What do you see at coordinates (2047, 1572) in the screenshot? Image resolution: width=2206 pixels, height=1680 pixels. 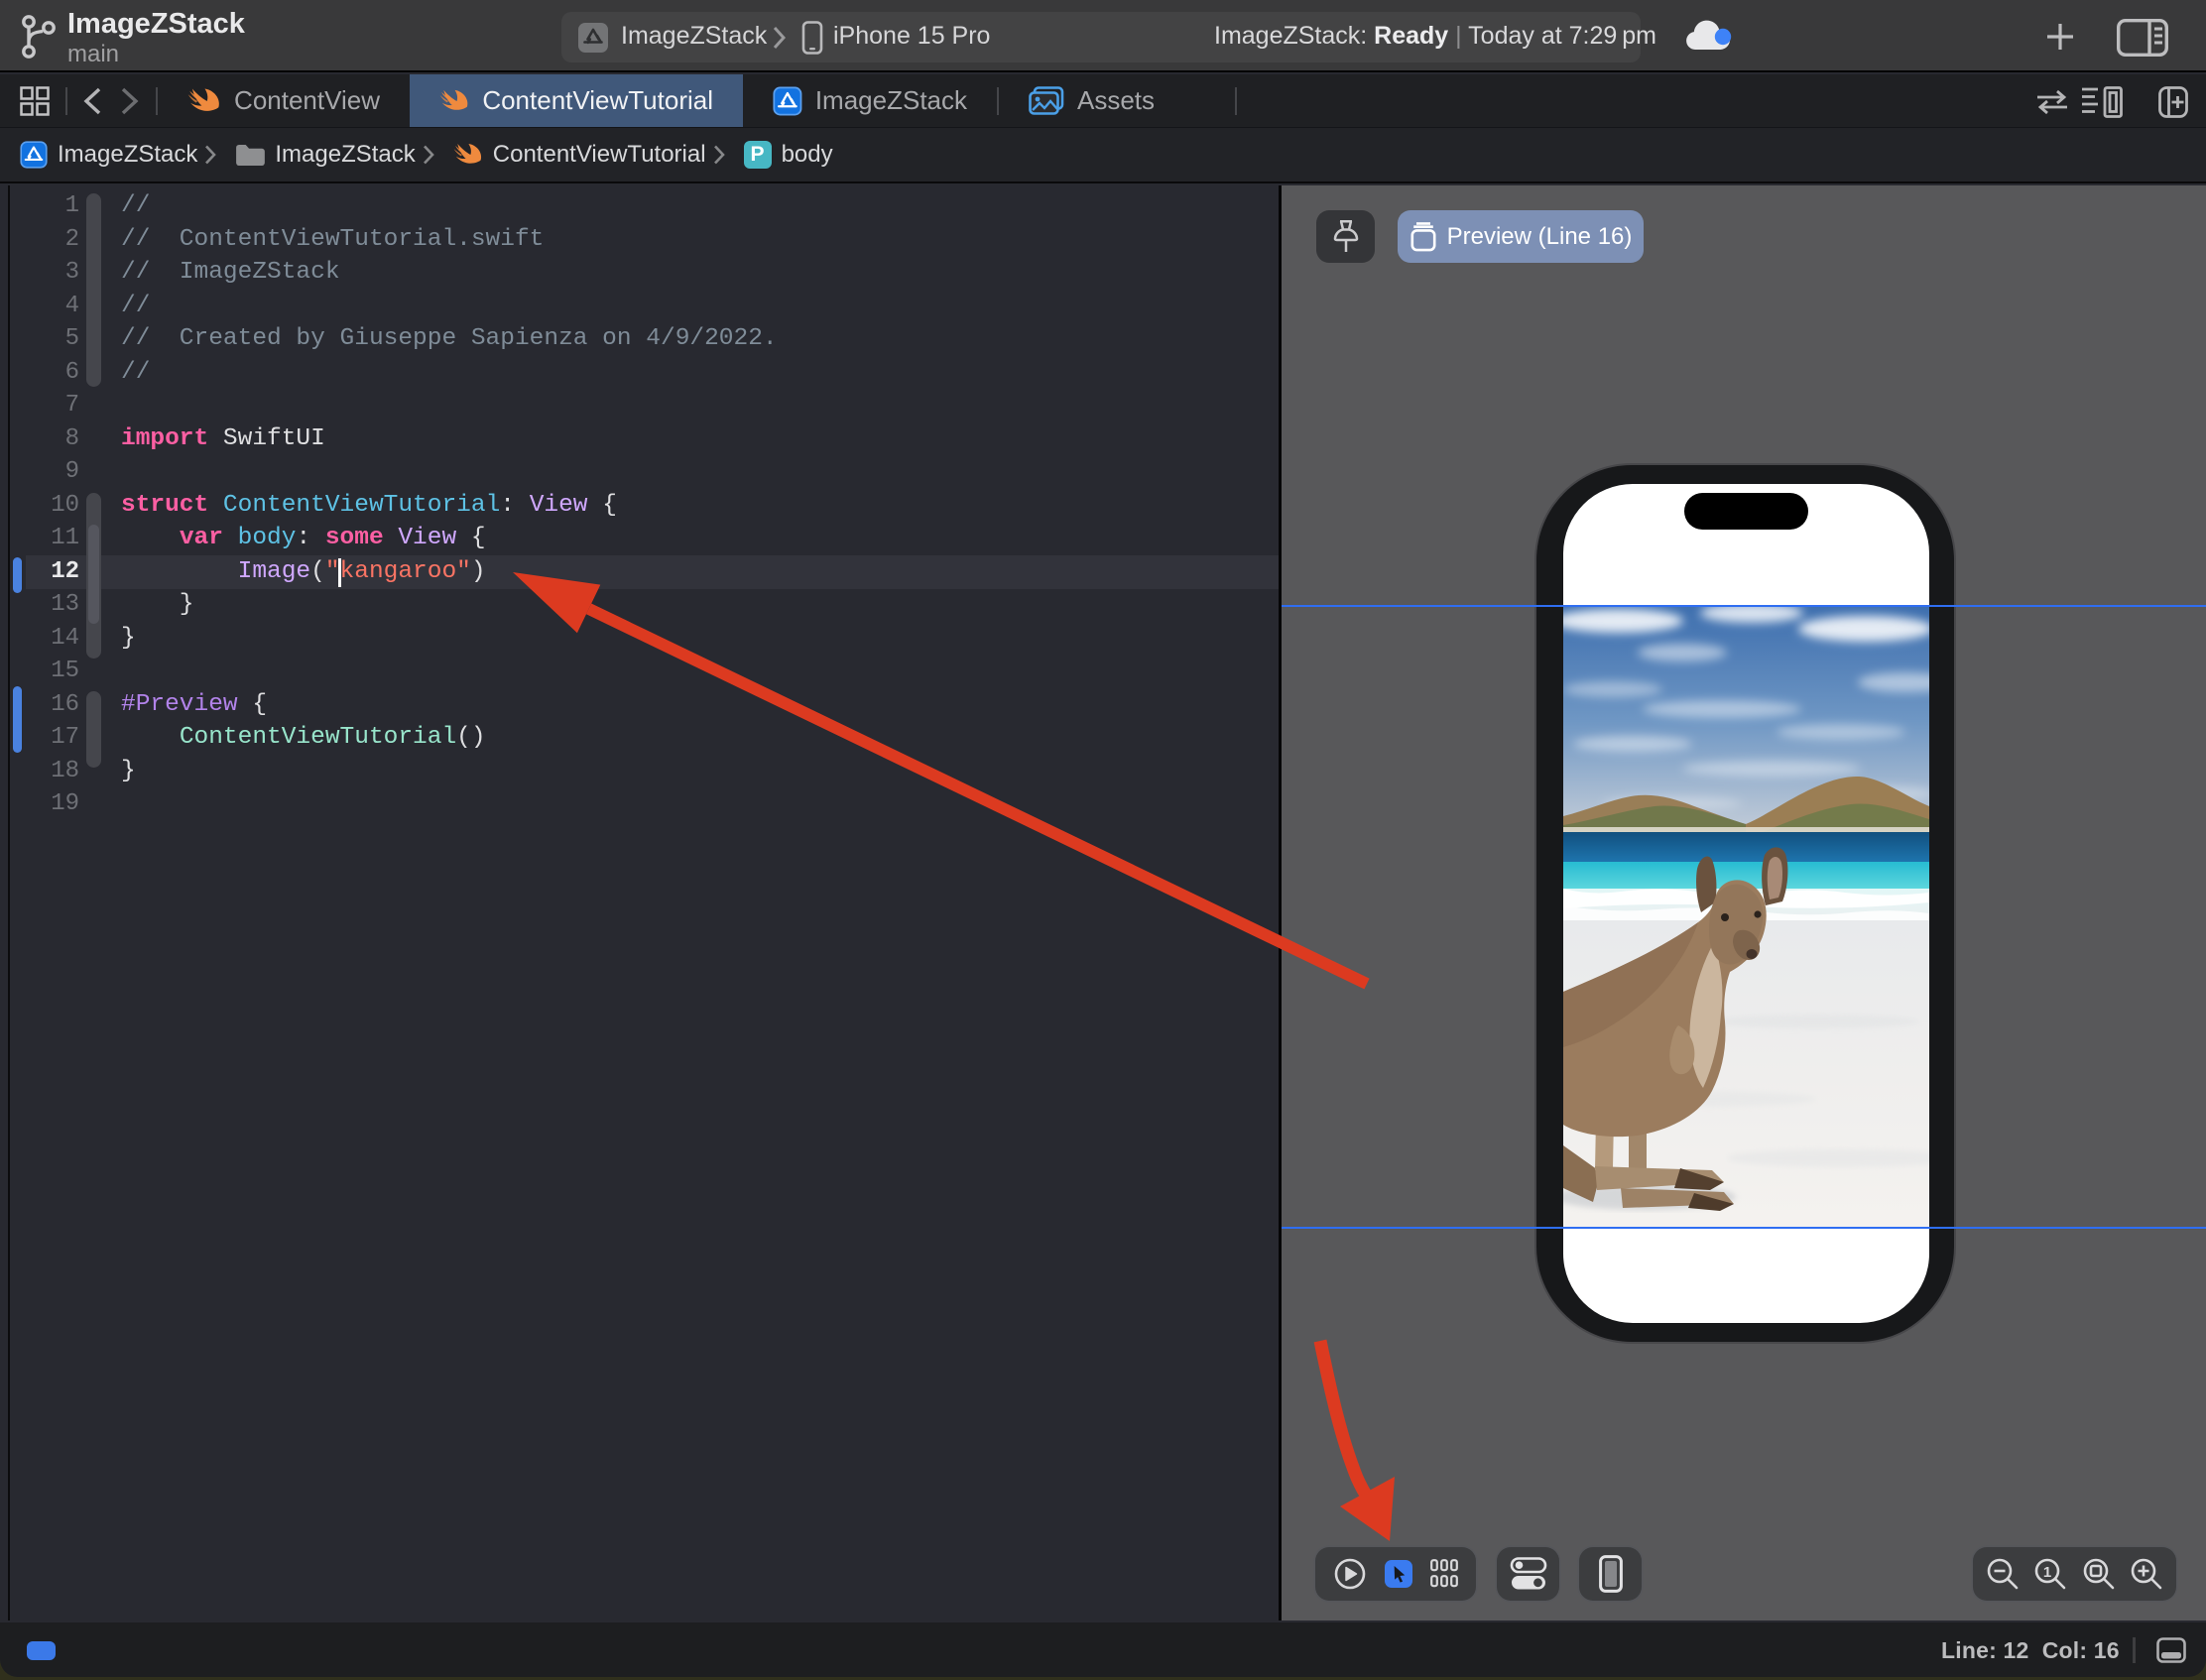 I see `svg-text: 1` at bounding box center [2047, 1572].